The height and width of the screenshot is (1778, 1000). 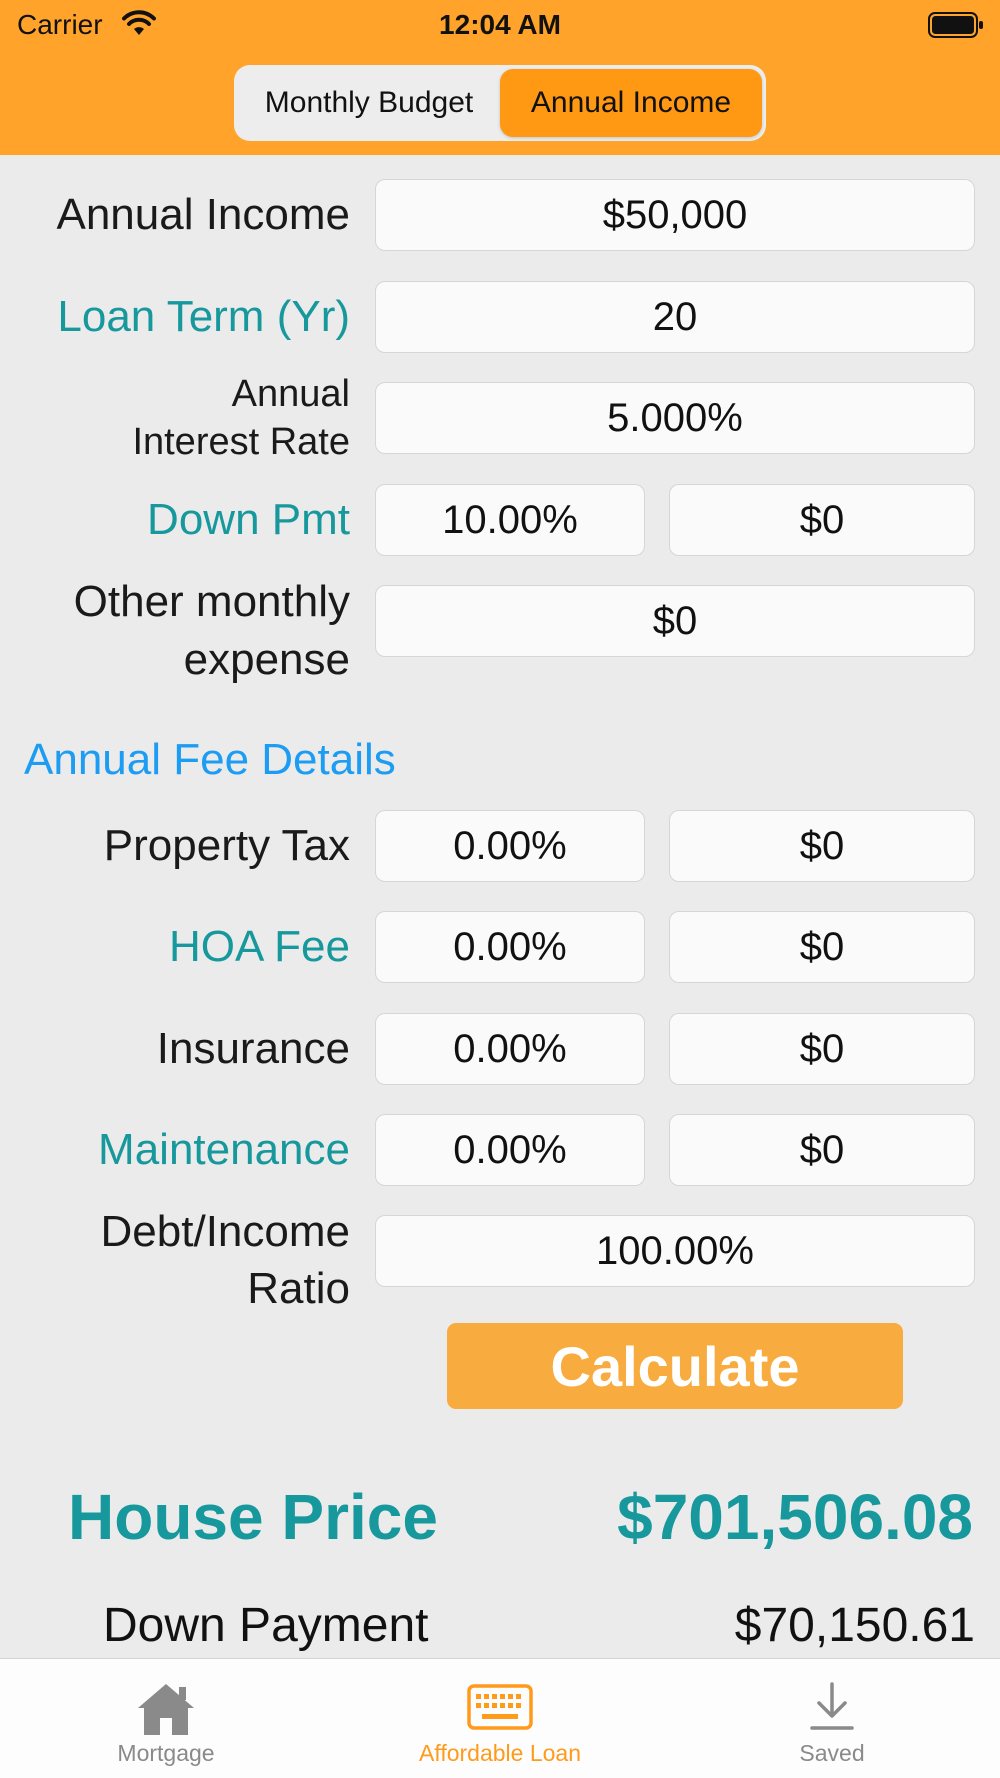 What do you see at coordinates (298, 1288) in the screenshot?
I see `debt-income-label-line2: Ratio` at bounding box center [298, 1288].